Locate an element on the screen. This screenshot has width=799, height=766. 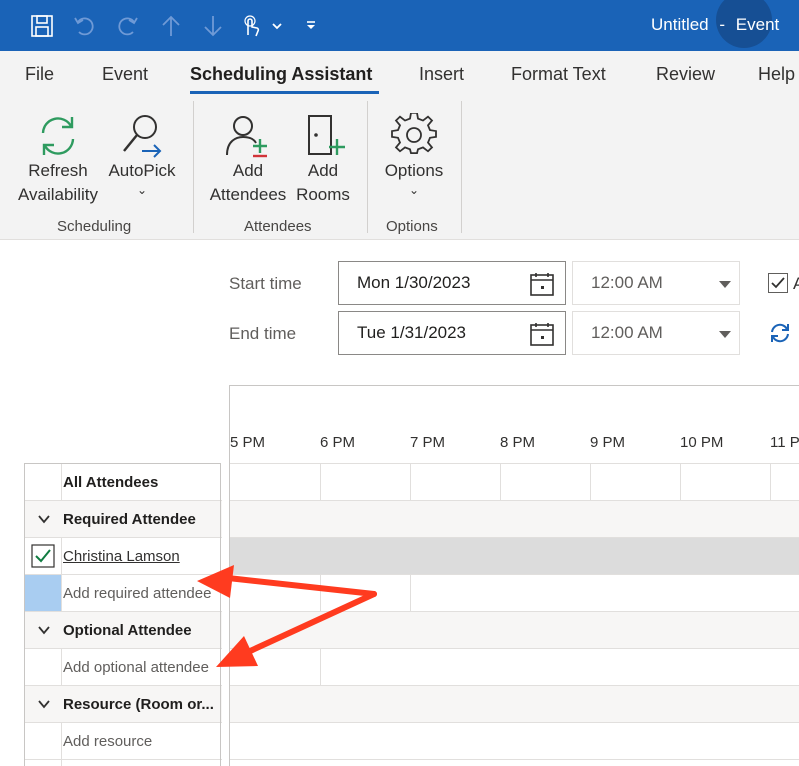
annotation-arrows is located at coordinates (287, 616).